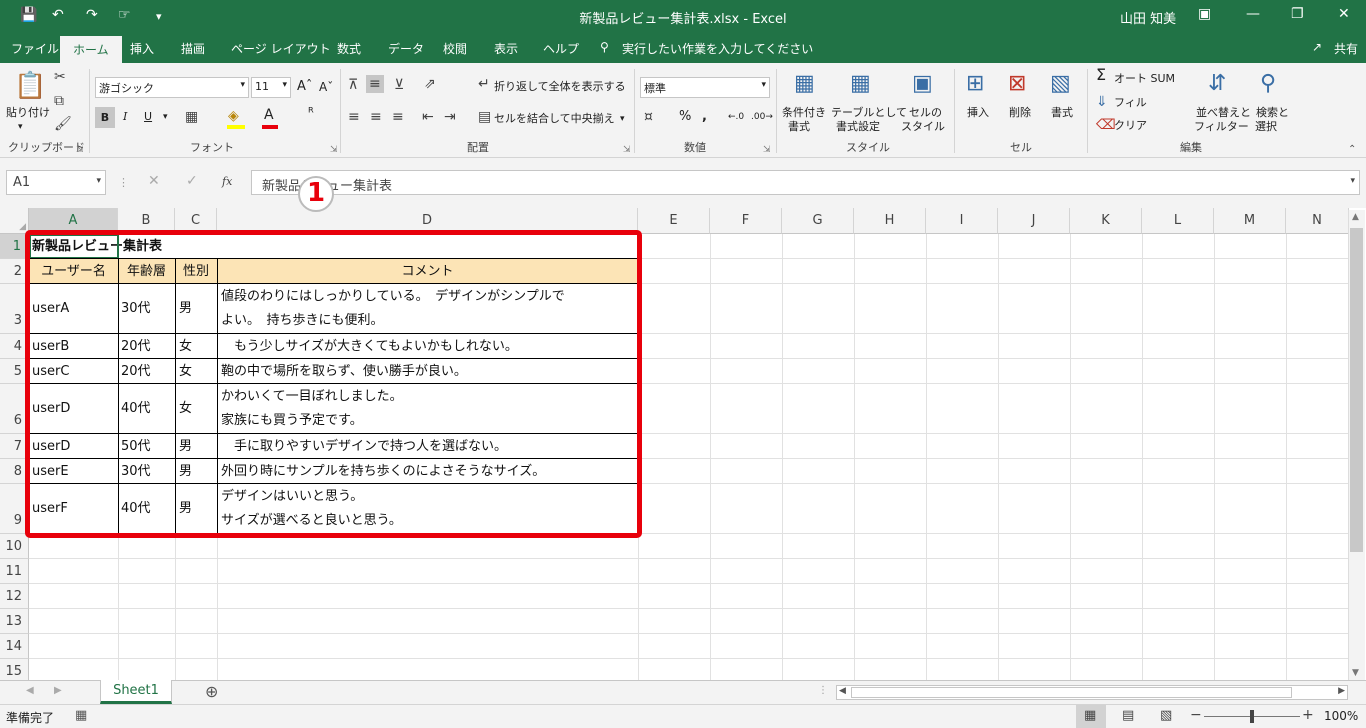 This screenshot has height=728, width=1366. Describe the element at coordinates (1297, 14) in the screenshot. I see `restore-icon: ❐` at that location.